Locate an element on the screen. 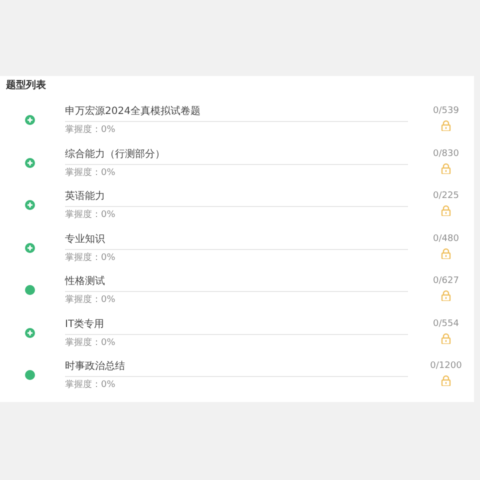 This screenshot has width=480, height=480. question-count: 0/627 is located at coordinates (446, 281).